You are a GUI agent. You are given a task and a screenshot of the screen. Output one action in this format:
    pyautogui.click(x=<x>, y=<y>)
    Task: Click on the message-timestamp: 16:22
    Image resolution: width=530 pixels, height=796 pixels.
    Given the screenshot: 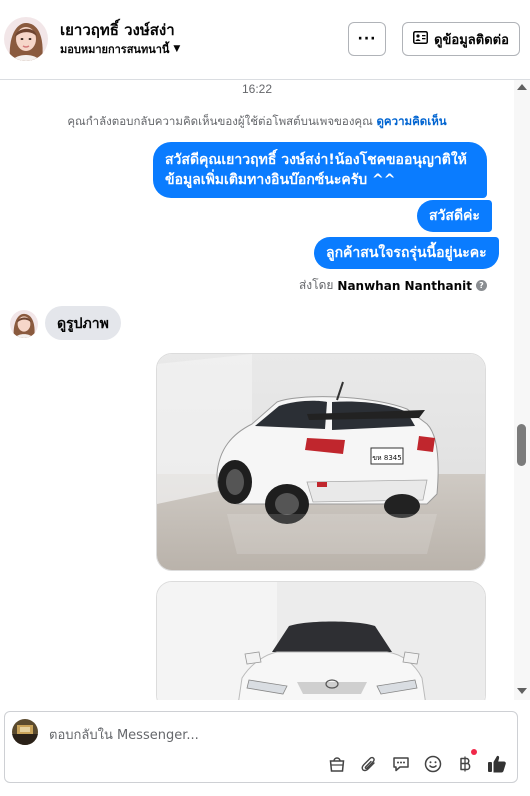 What is the action you would take?
    pyautogui.click(x=257, y=89)
    